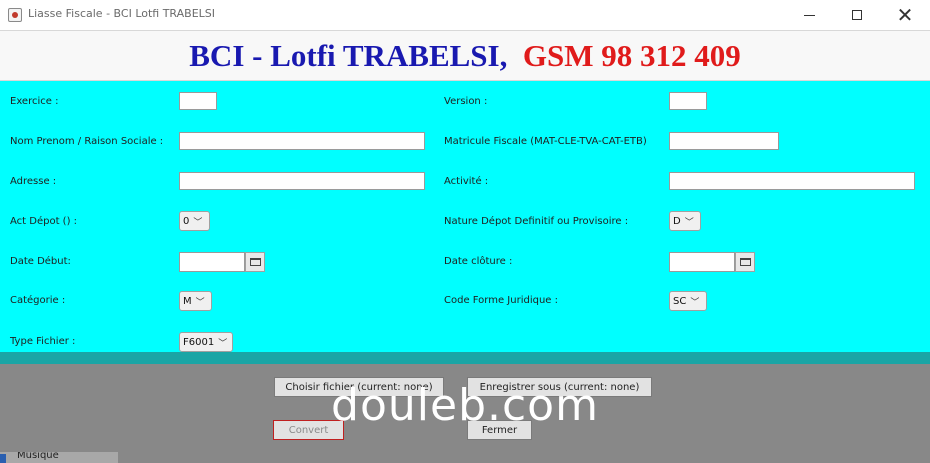  What do you see at coordinates (38, 300) in the screenshot?
I see `categorie-label: Catégorie :` at bounding box center [38, 300].